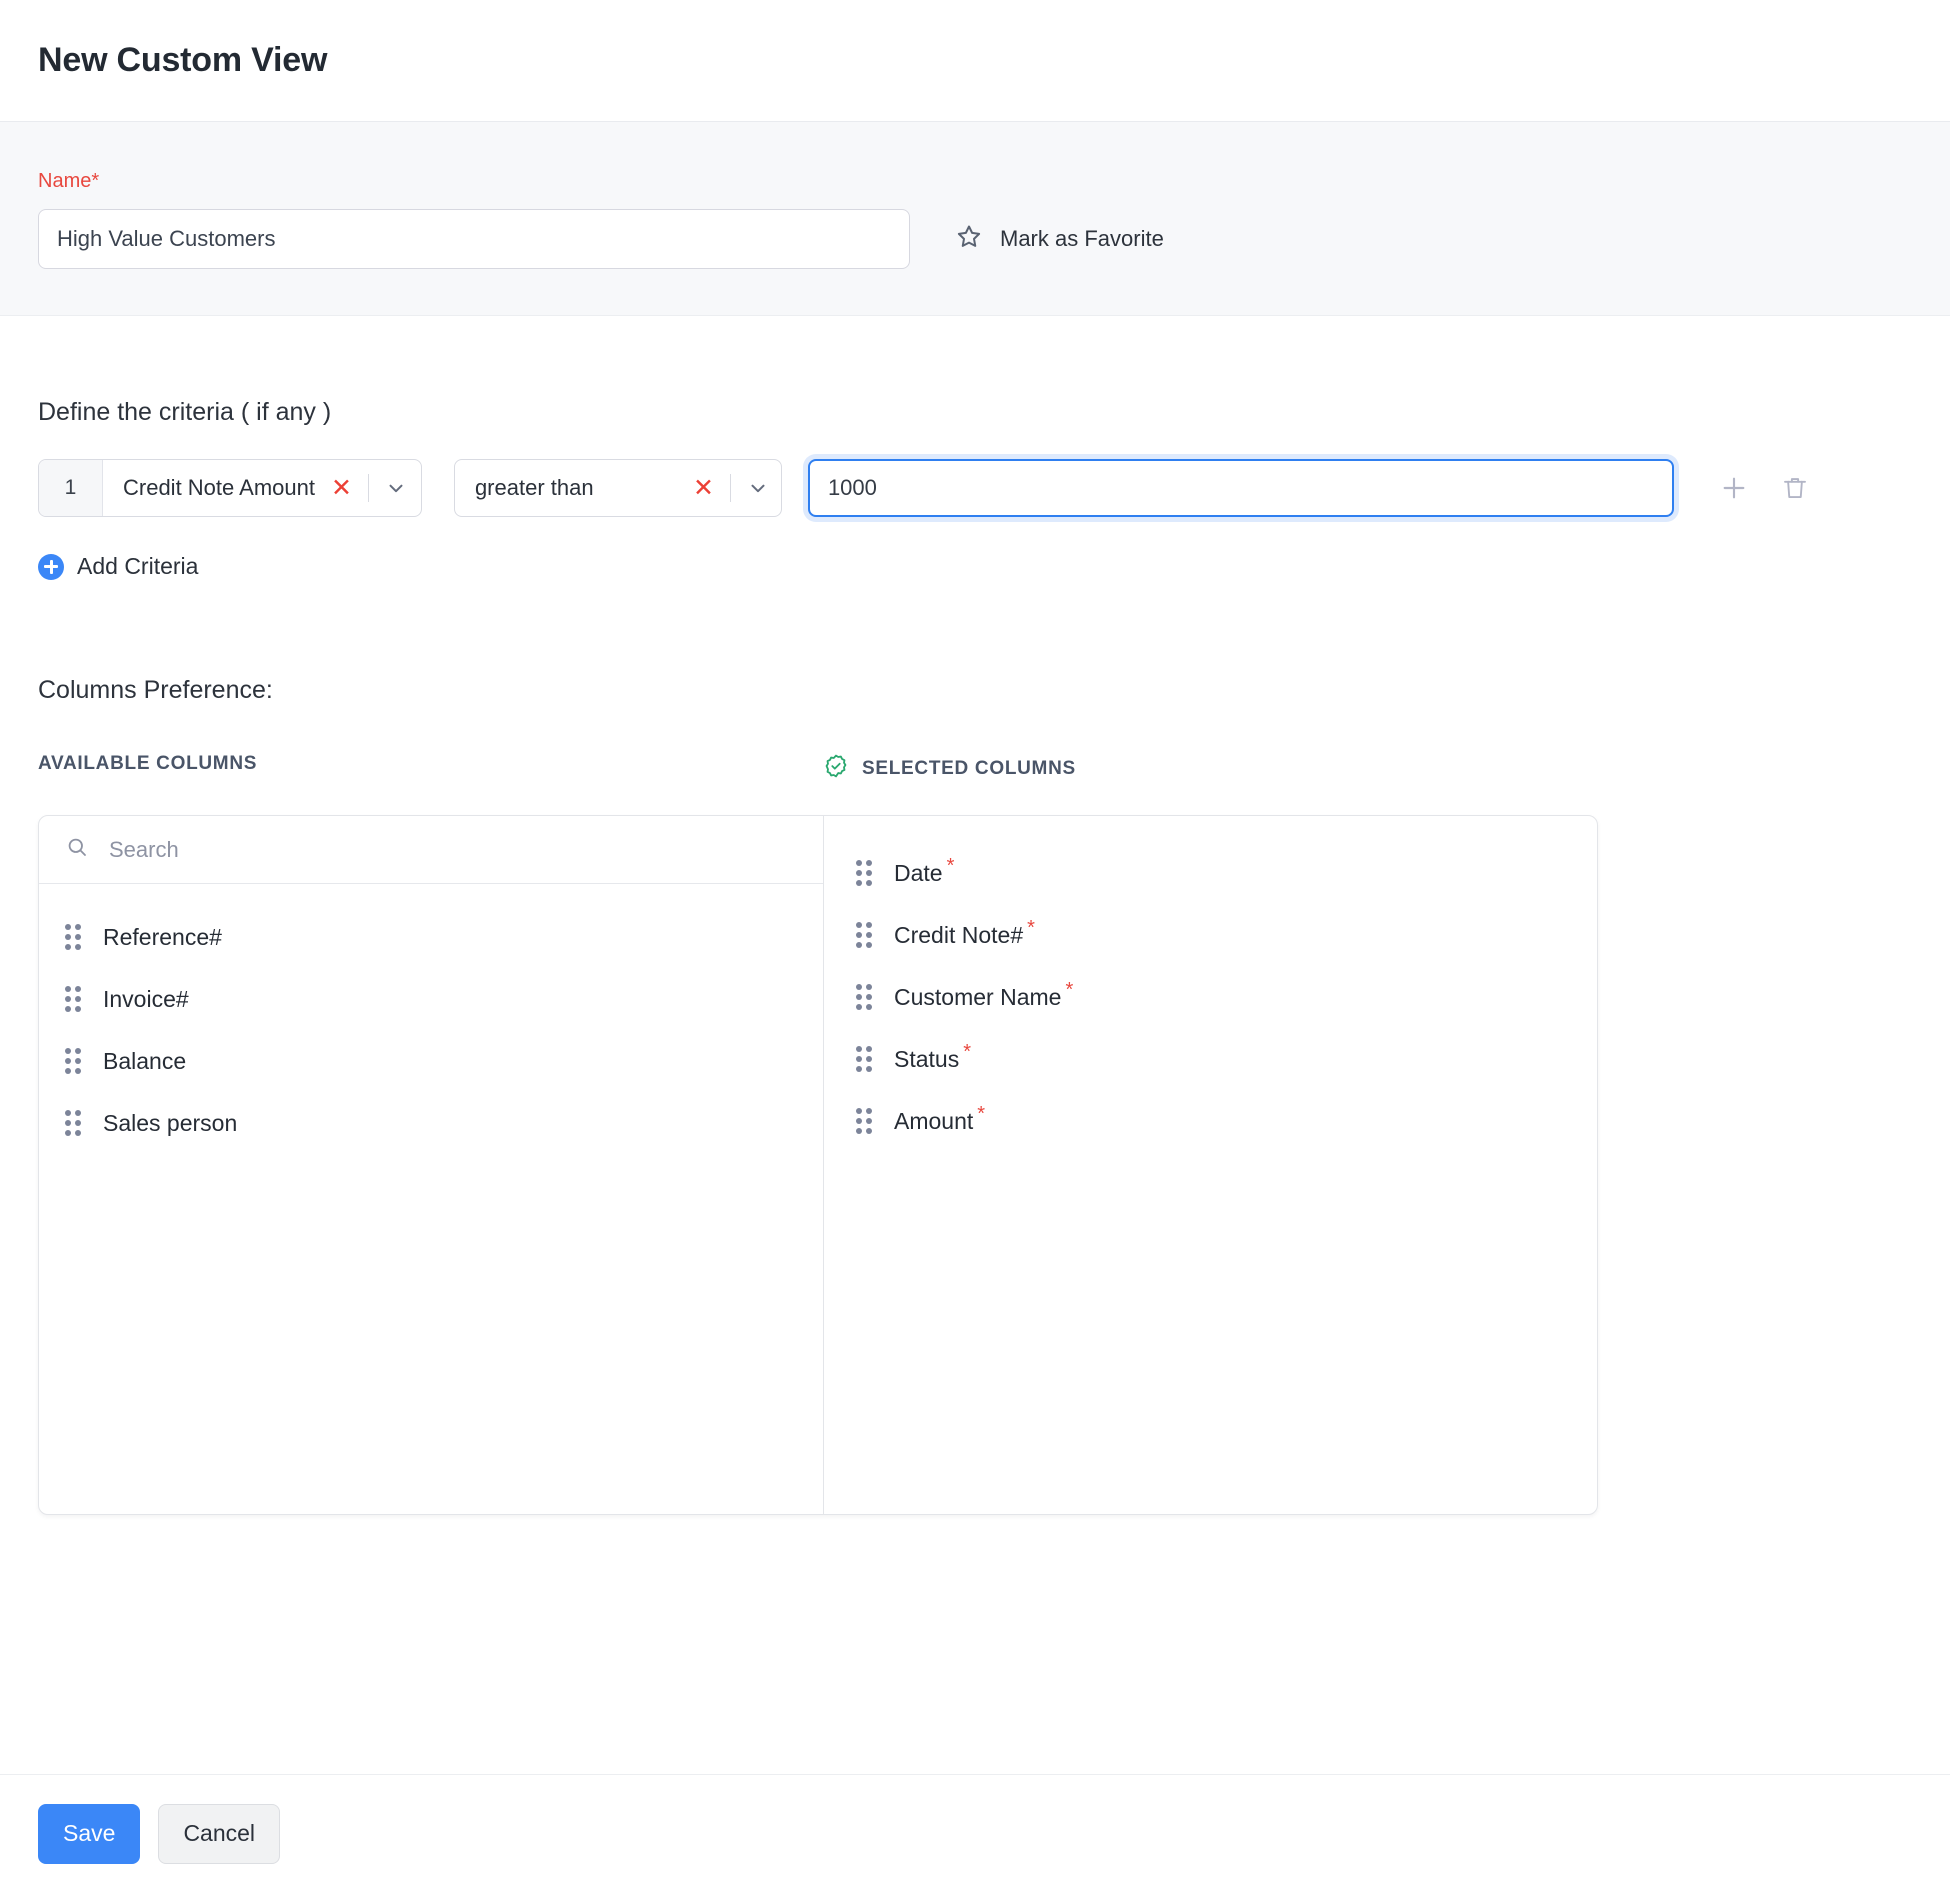 The width and height of the screenshot is (1950, 1892). Describe the element at coordinates (431, 1165) in the screenshot. I see `available-columns-panel: Reference# Invoice# Balance Sales person` at that location.